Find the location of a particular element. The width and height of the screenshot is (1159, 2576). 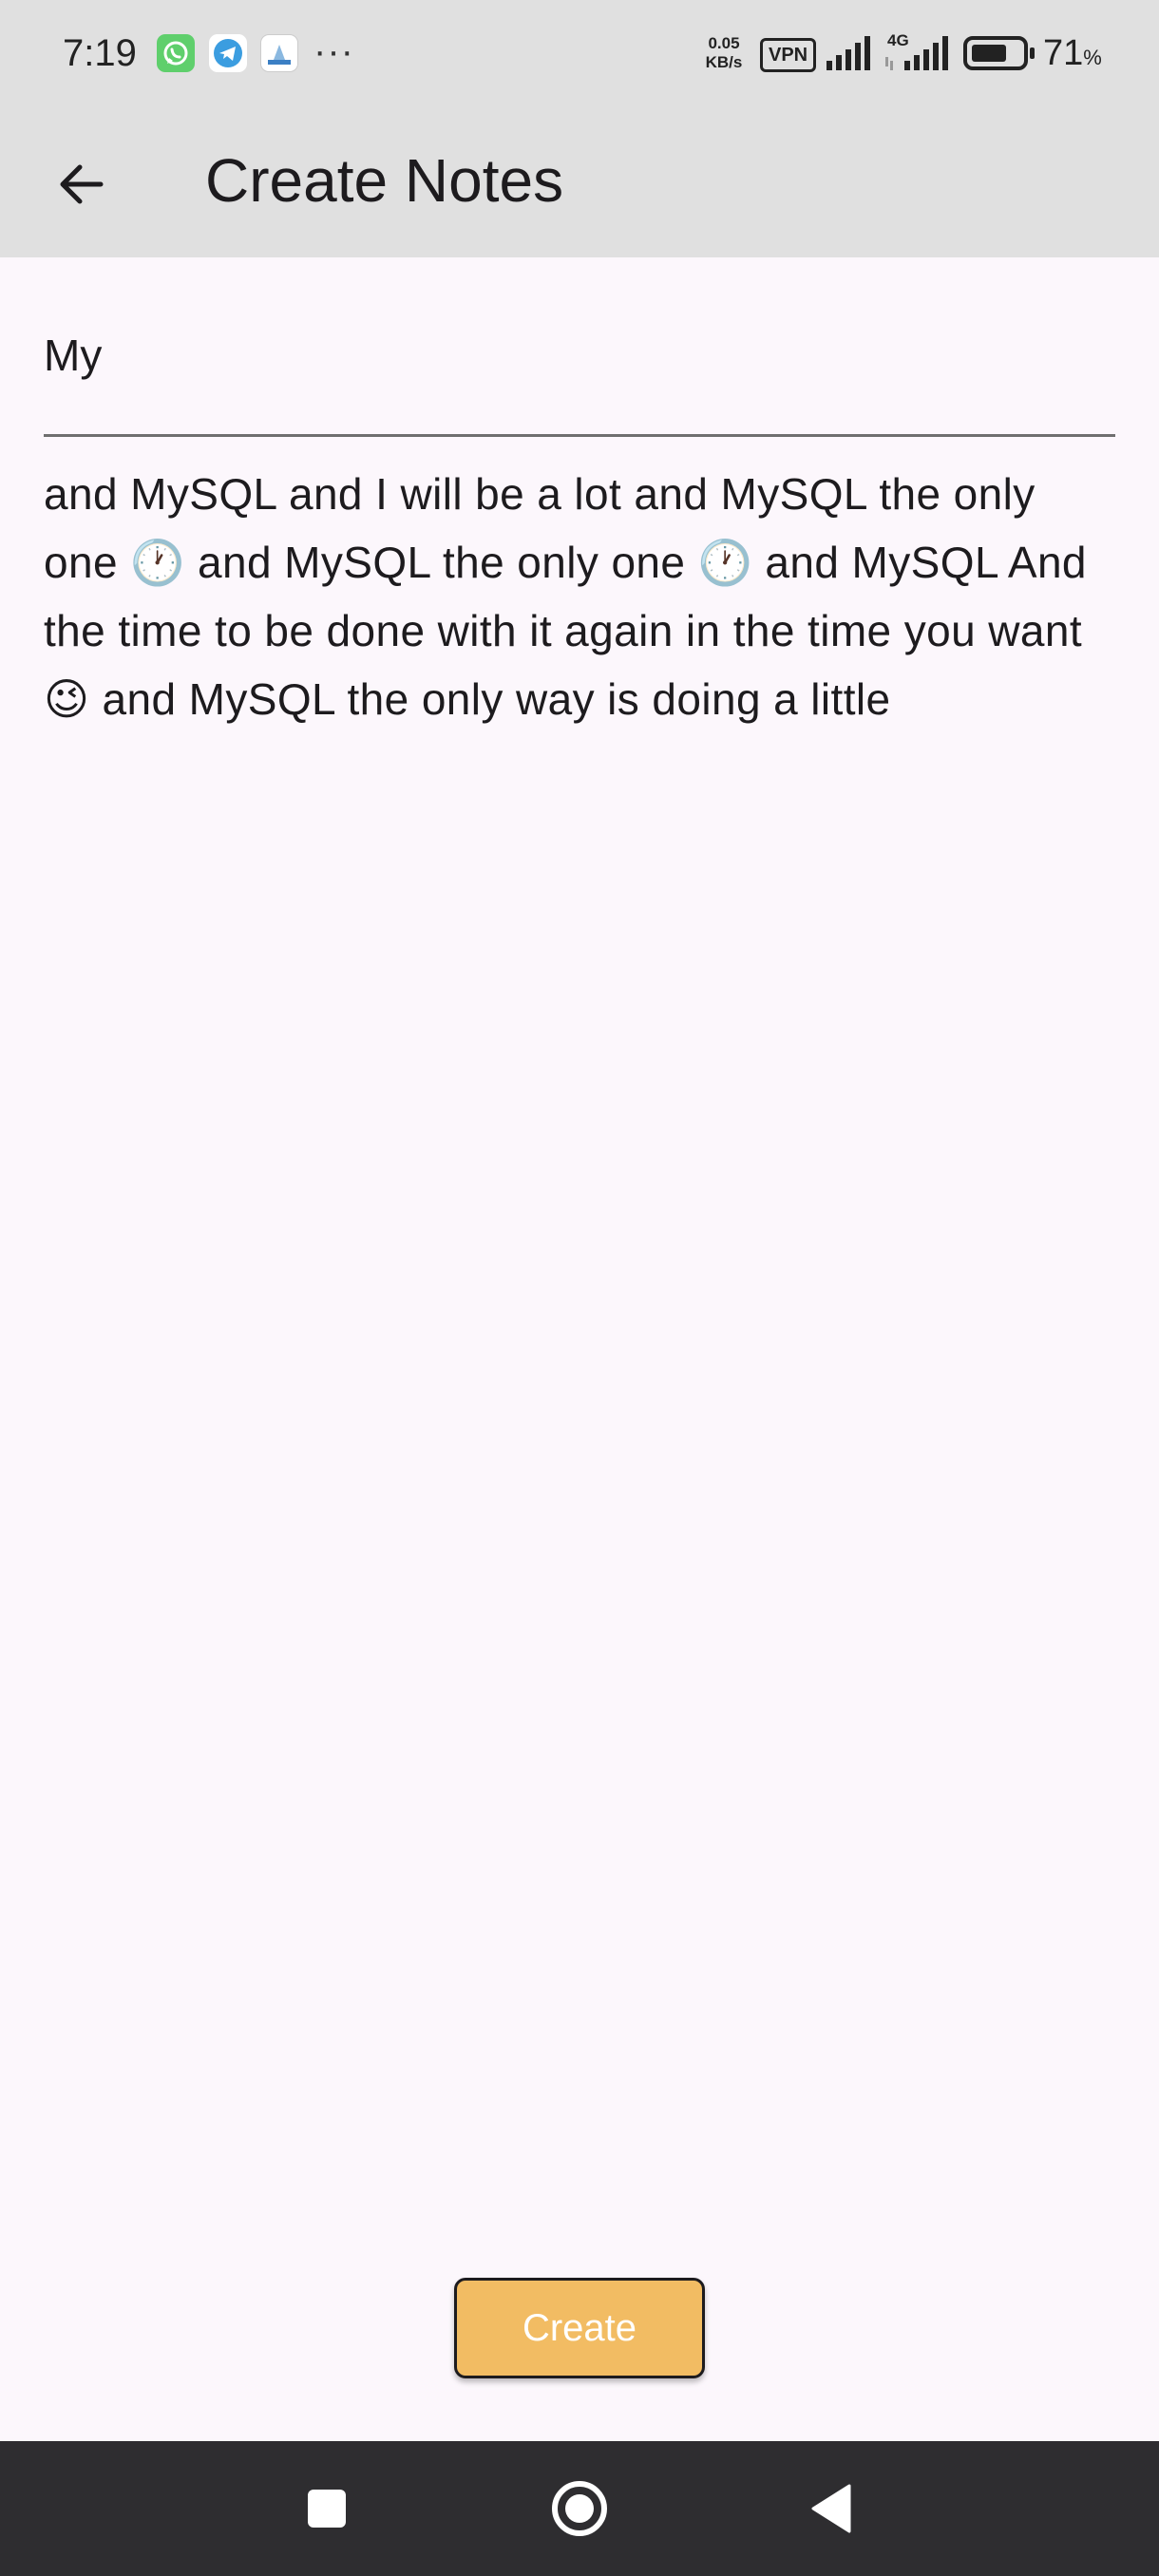

home-circle-icon is located at coordinates (579, 2508).